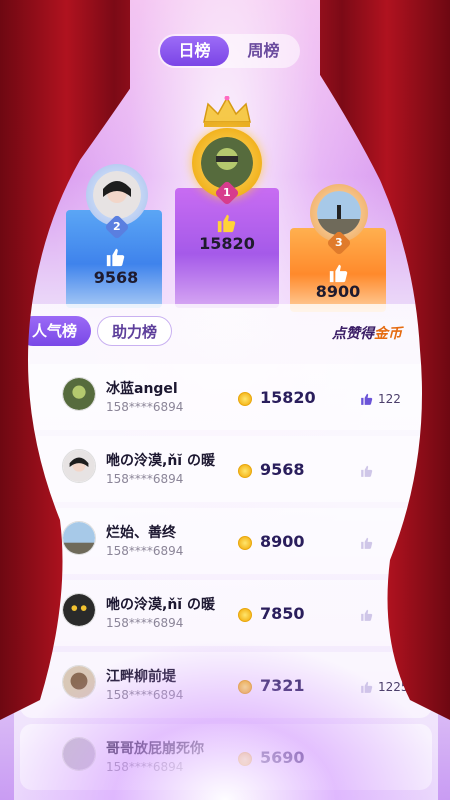  Describe the element at coordinates (227, 111) in the screenshot. I see `crown-icon` at that location.